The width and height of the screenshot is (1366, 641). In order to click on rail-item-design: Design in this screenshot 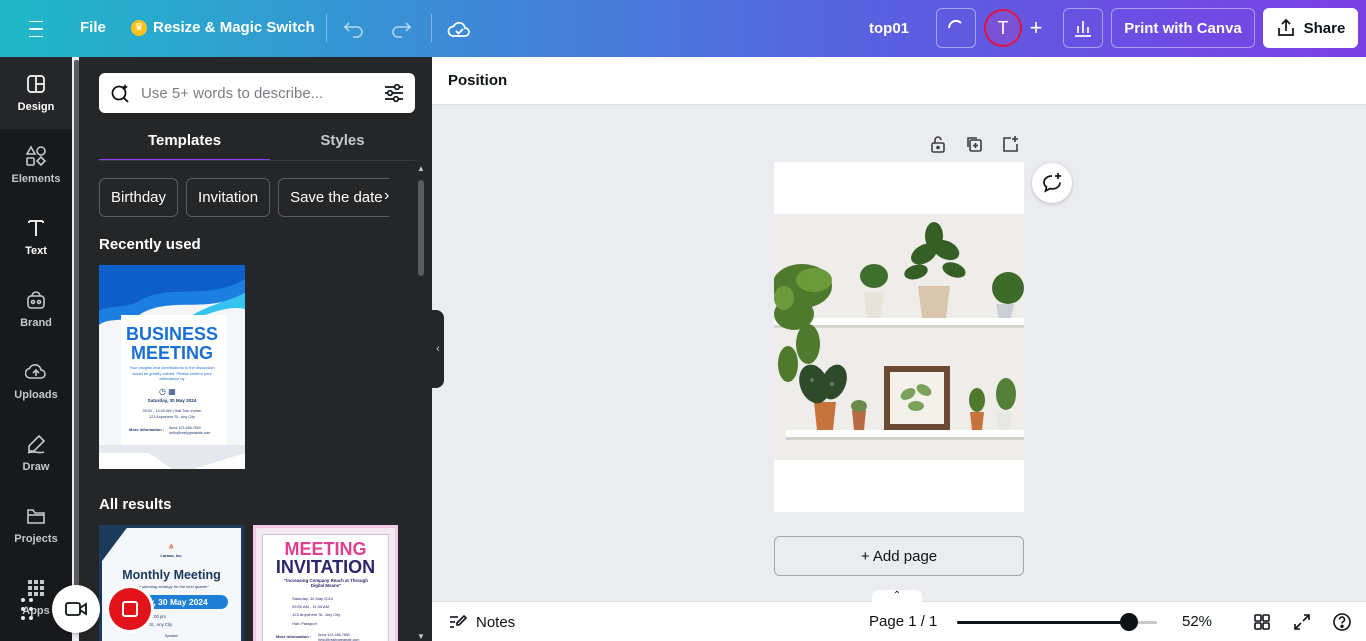, I will do `click(36, 93)`.